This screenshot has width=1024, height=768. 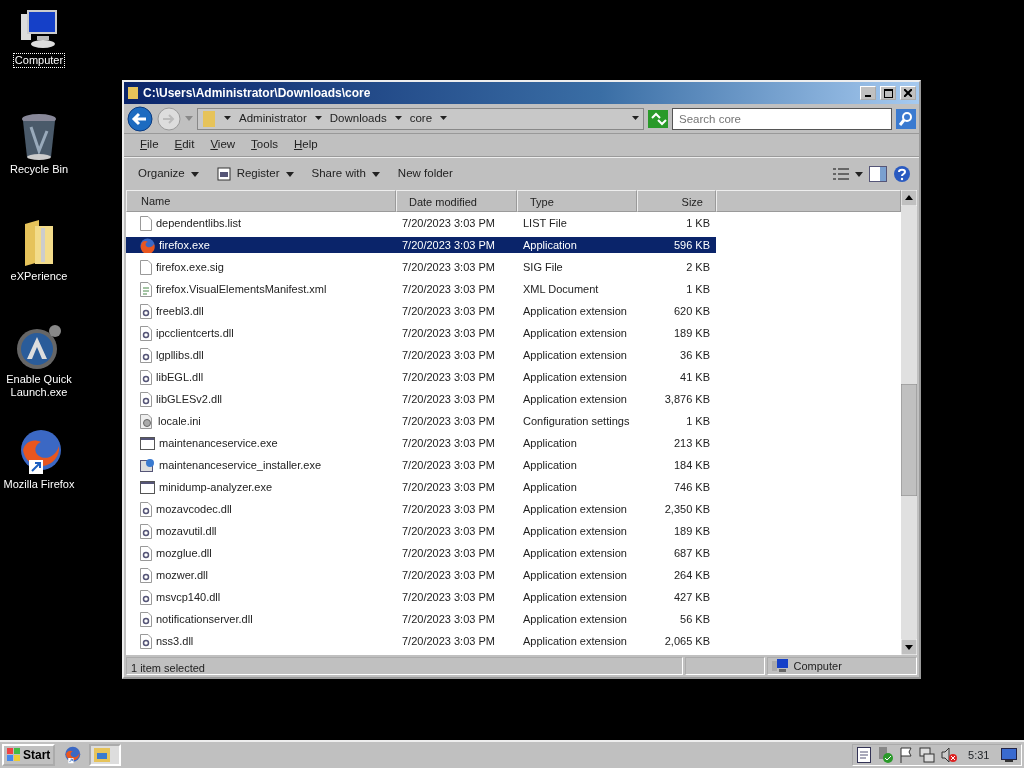 I want to click on close-button, so click(x=908, y=93).